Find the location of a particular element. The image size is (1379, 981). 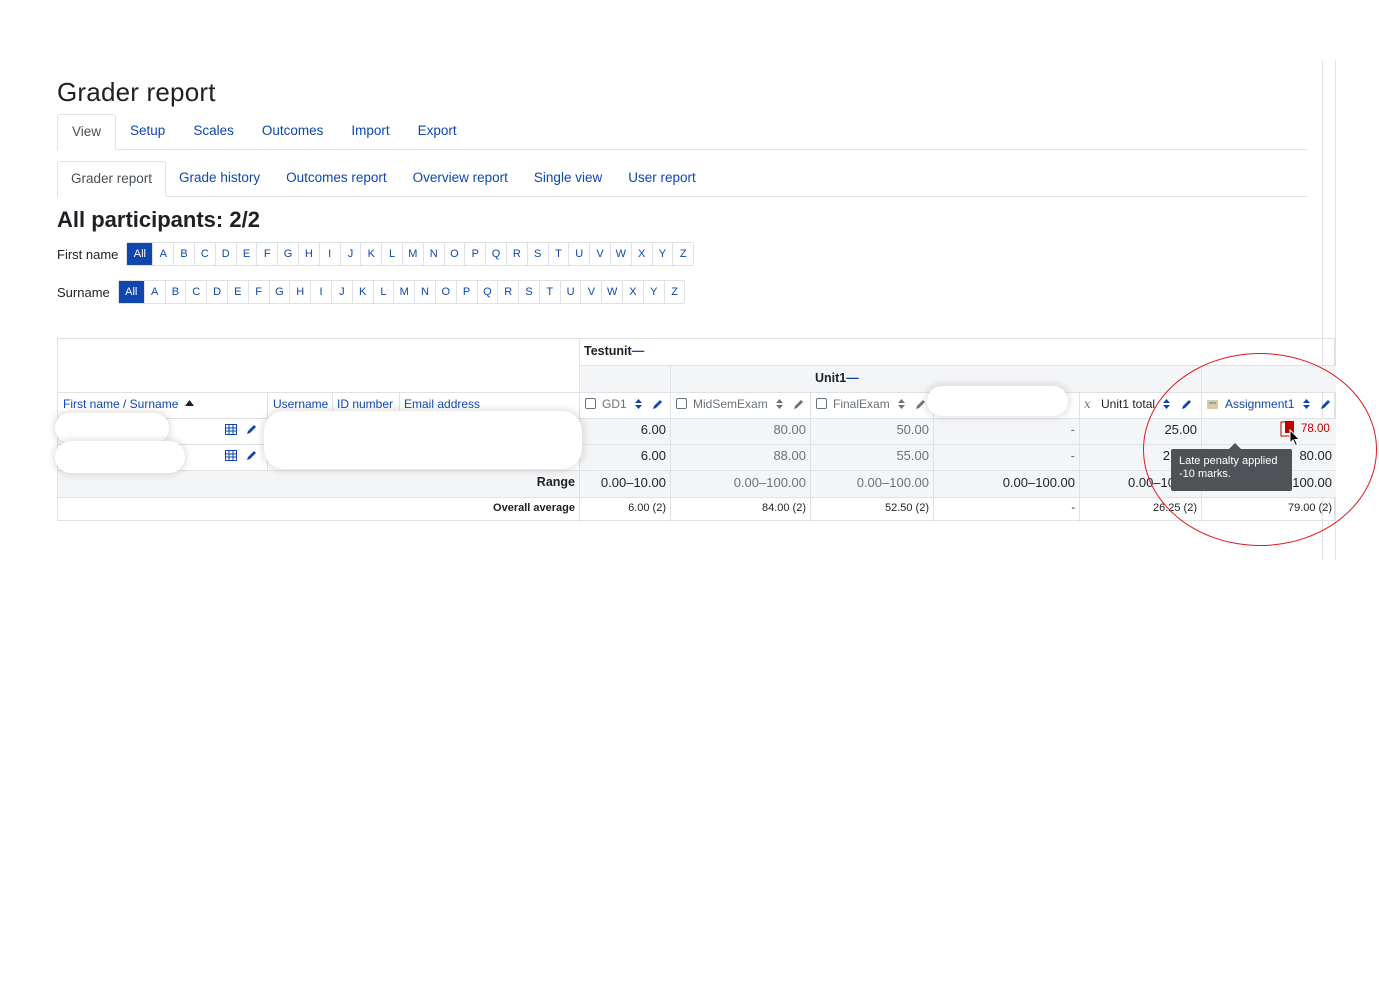

surname-letter-c: C is located at coordinates (195, 292).